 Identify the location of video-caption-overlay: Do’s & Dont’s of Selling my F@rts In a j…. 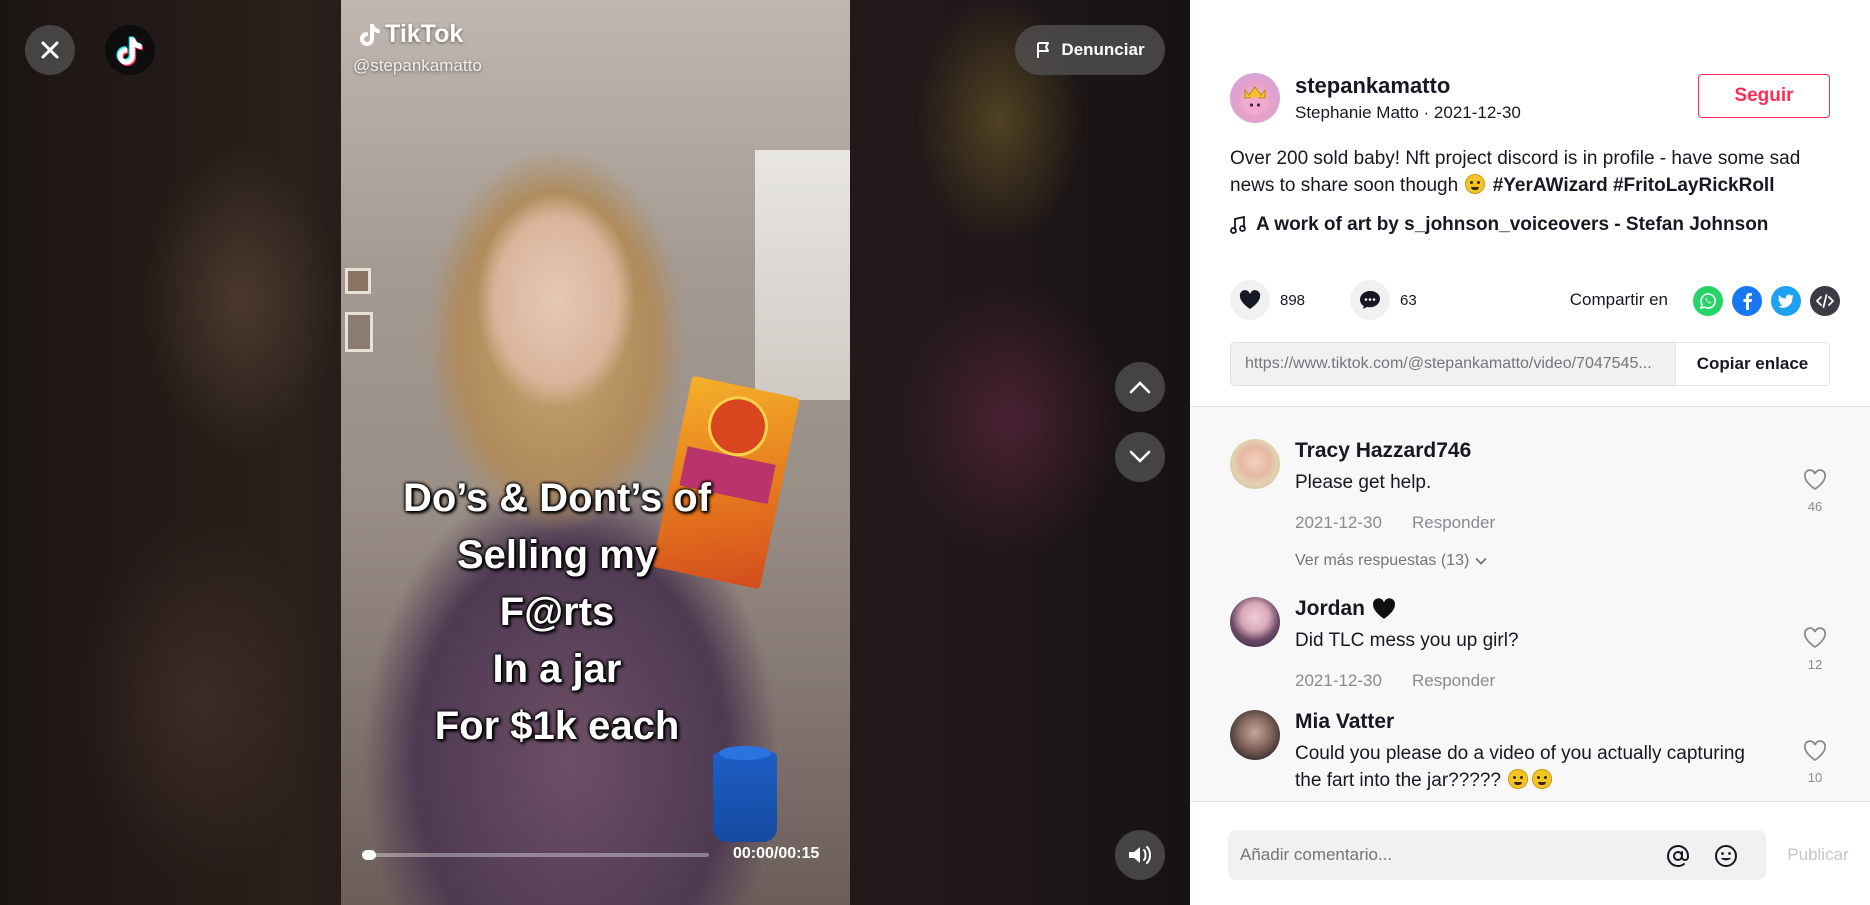
(557, 612).